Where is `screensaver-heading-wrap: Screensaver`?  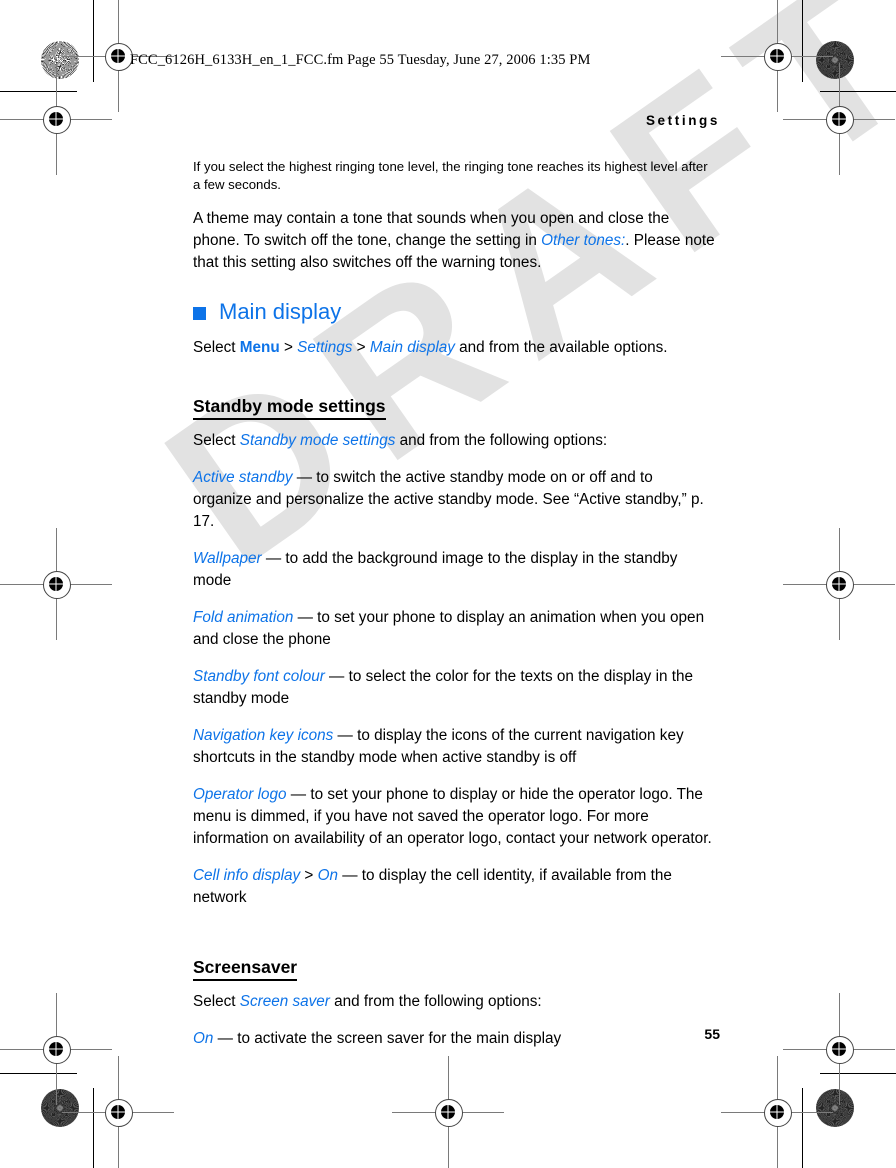 screensaver-heading-wrap: Screensaver is located at coordinates (454, 963).